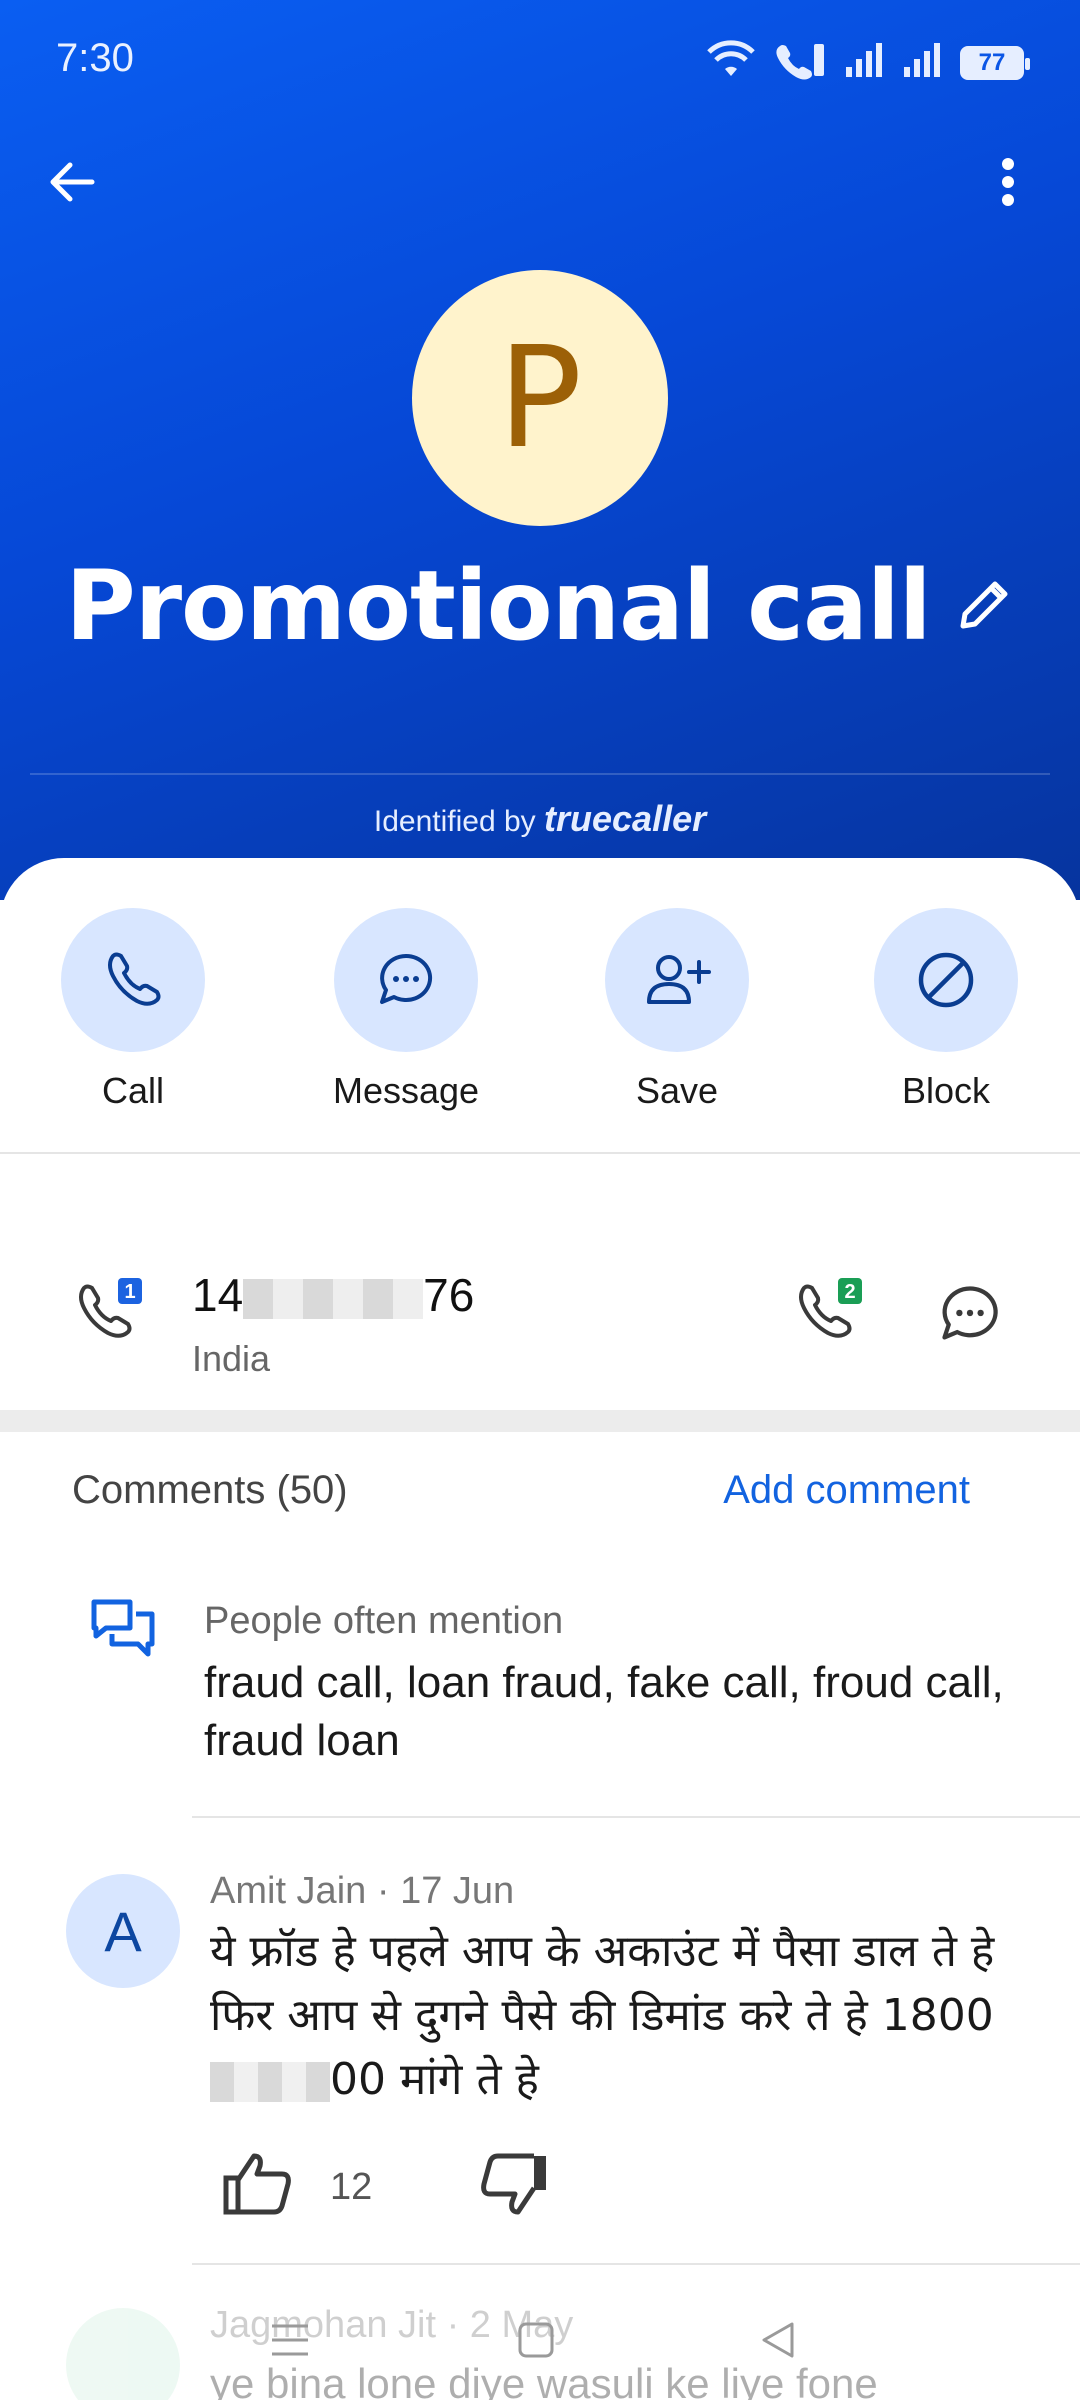  Describe the element at coordinates (830, 1308) in the screenshot. I see `phone-sim2-icon: 2` at that location.